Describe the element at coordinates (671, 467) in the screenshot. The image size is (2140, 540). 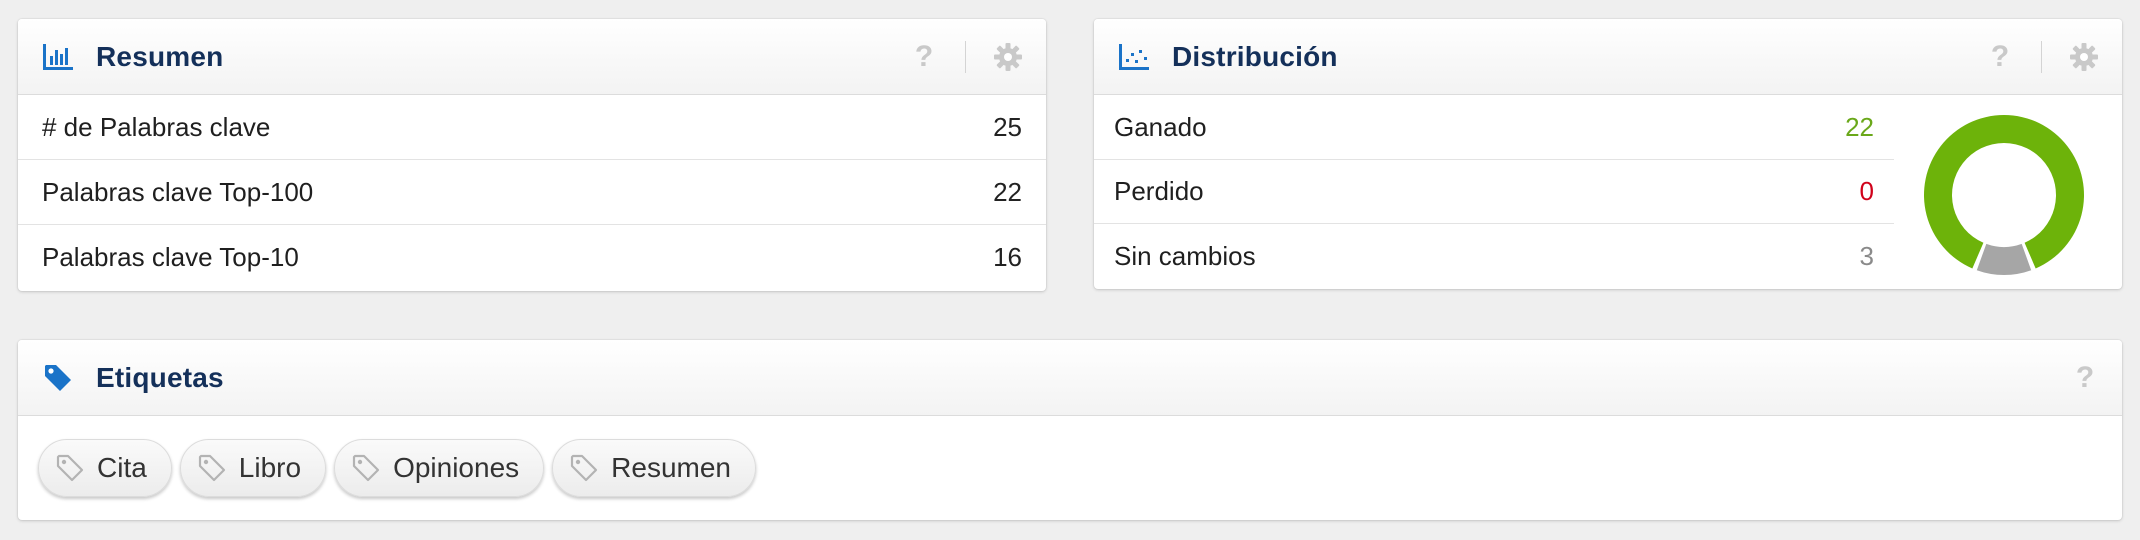
I see `tag-label: Resumen` at that location.